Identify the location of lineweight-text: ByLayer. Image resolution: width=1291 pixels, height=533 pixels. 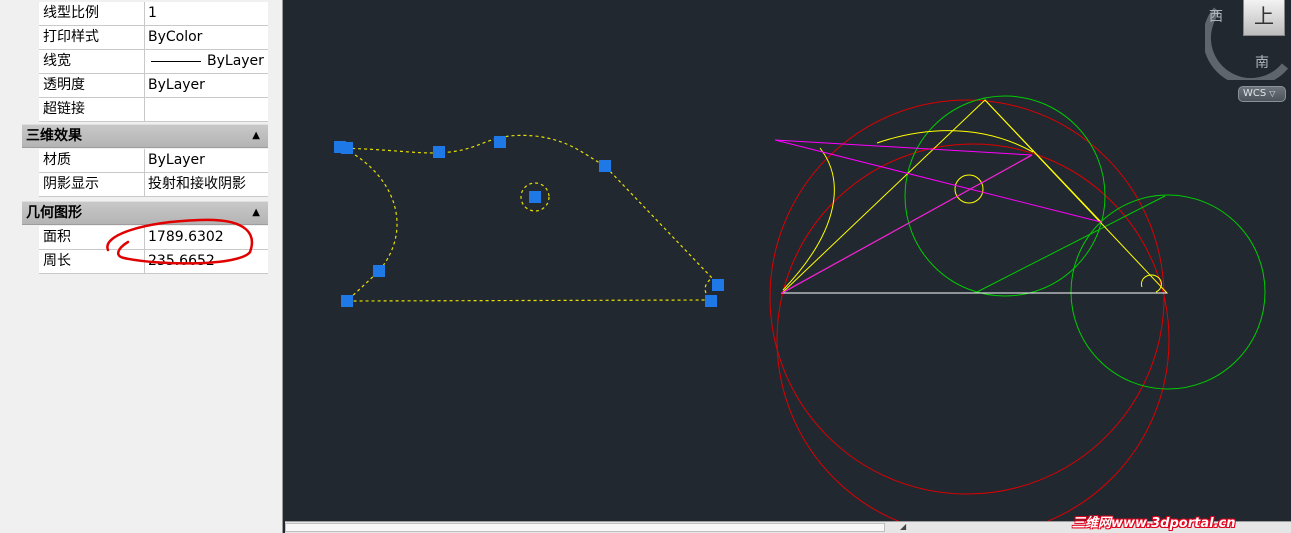
(235, 61).